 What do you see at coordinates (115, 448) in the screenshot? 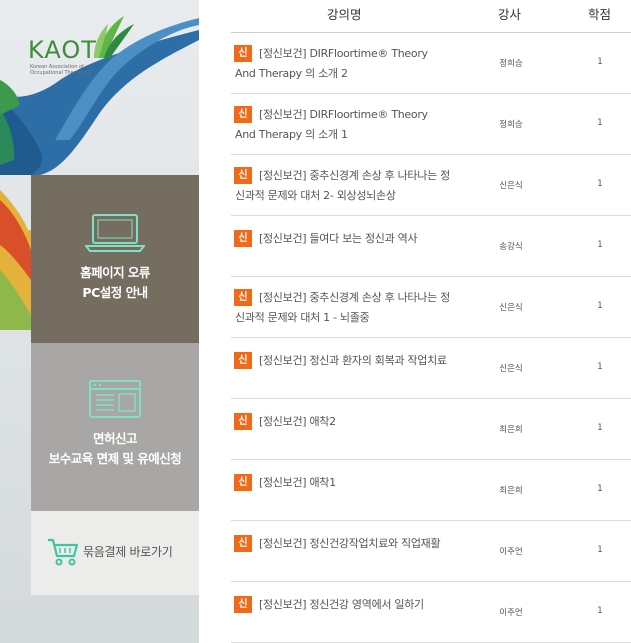
I see `license-report-label: 면허신고 보수교육 면제 및 유예신청` at bounding box center [115, 448].